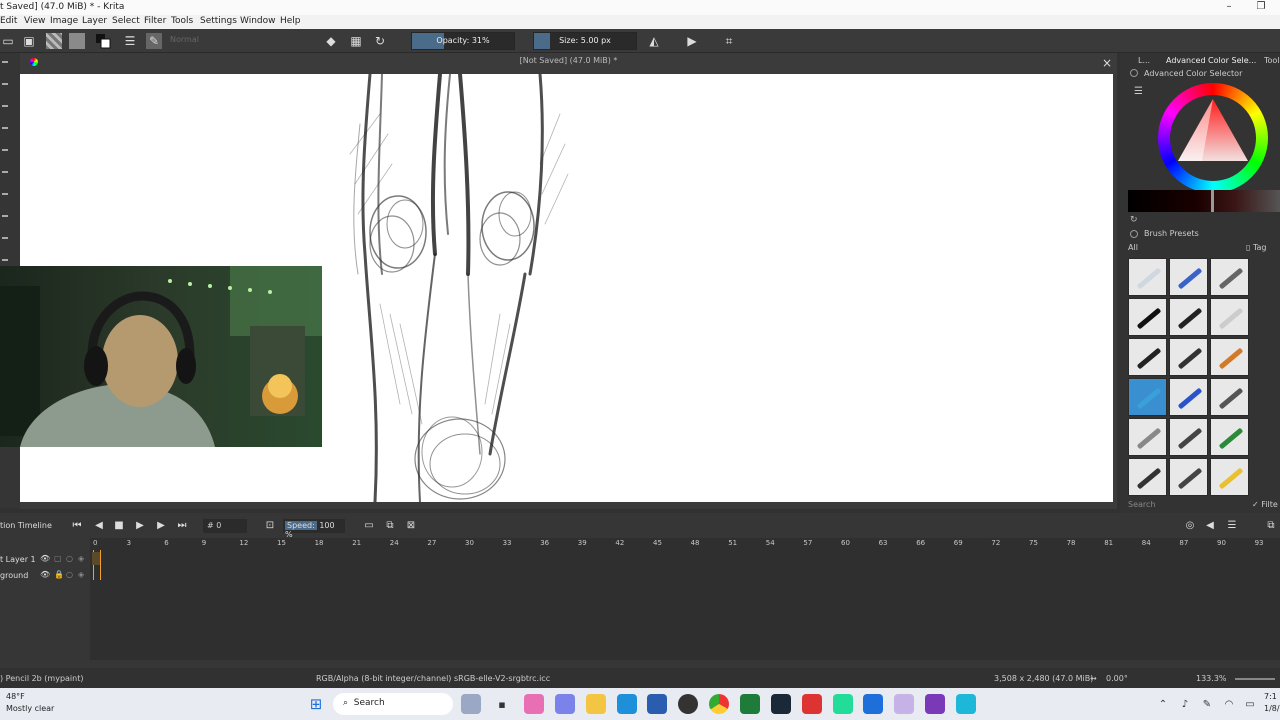  I want to click on last-frame-icon: ⏭, so click(182, 526).